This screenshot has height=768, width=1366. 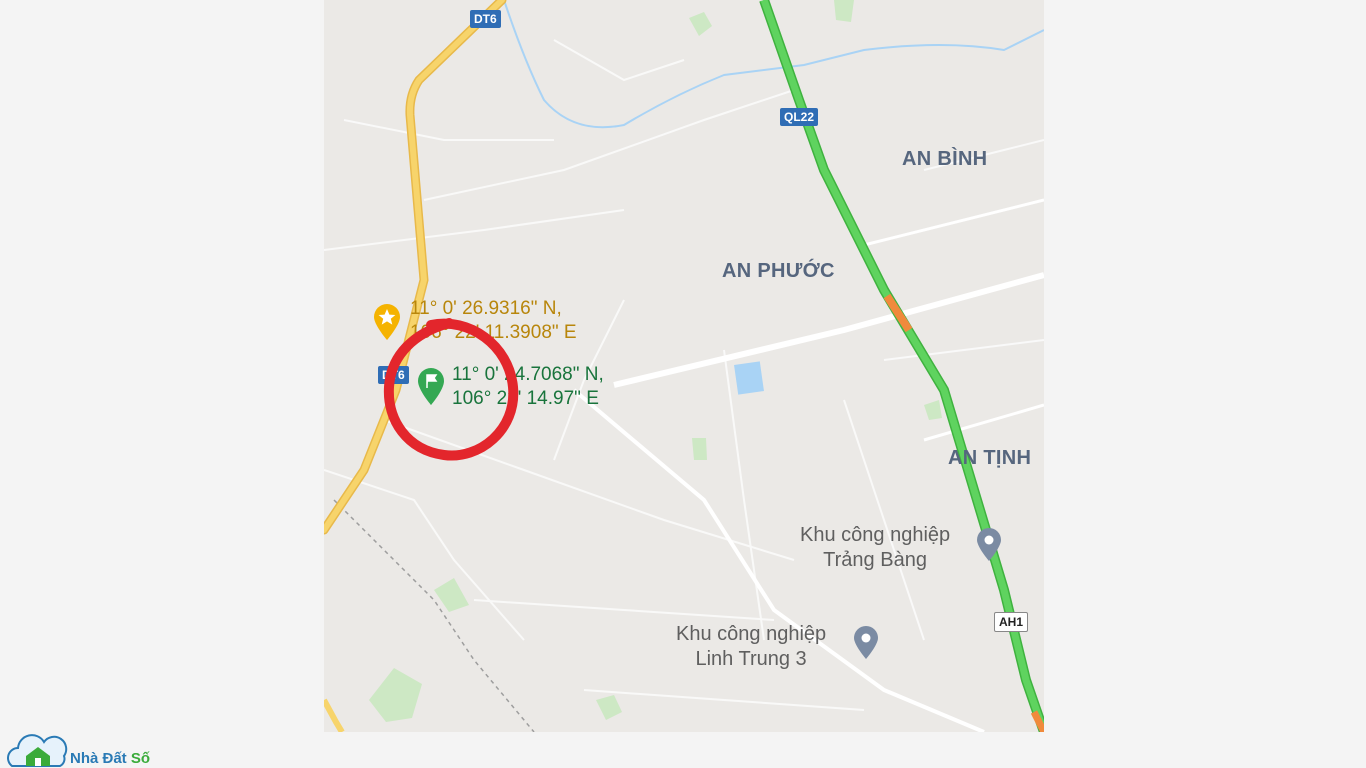 I want to click on area-label-an-tinh: AN TỊNH, so click(x=990, y=458).